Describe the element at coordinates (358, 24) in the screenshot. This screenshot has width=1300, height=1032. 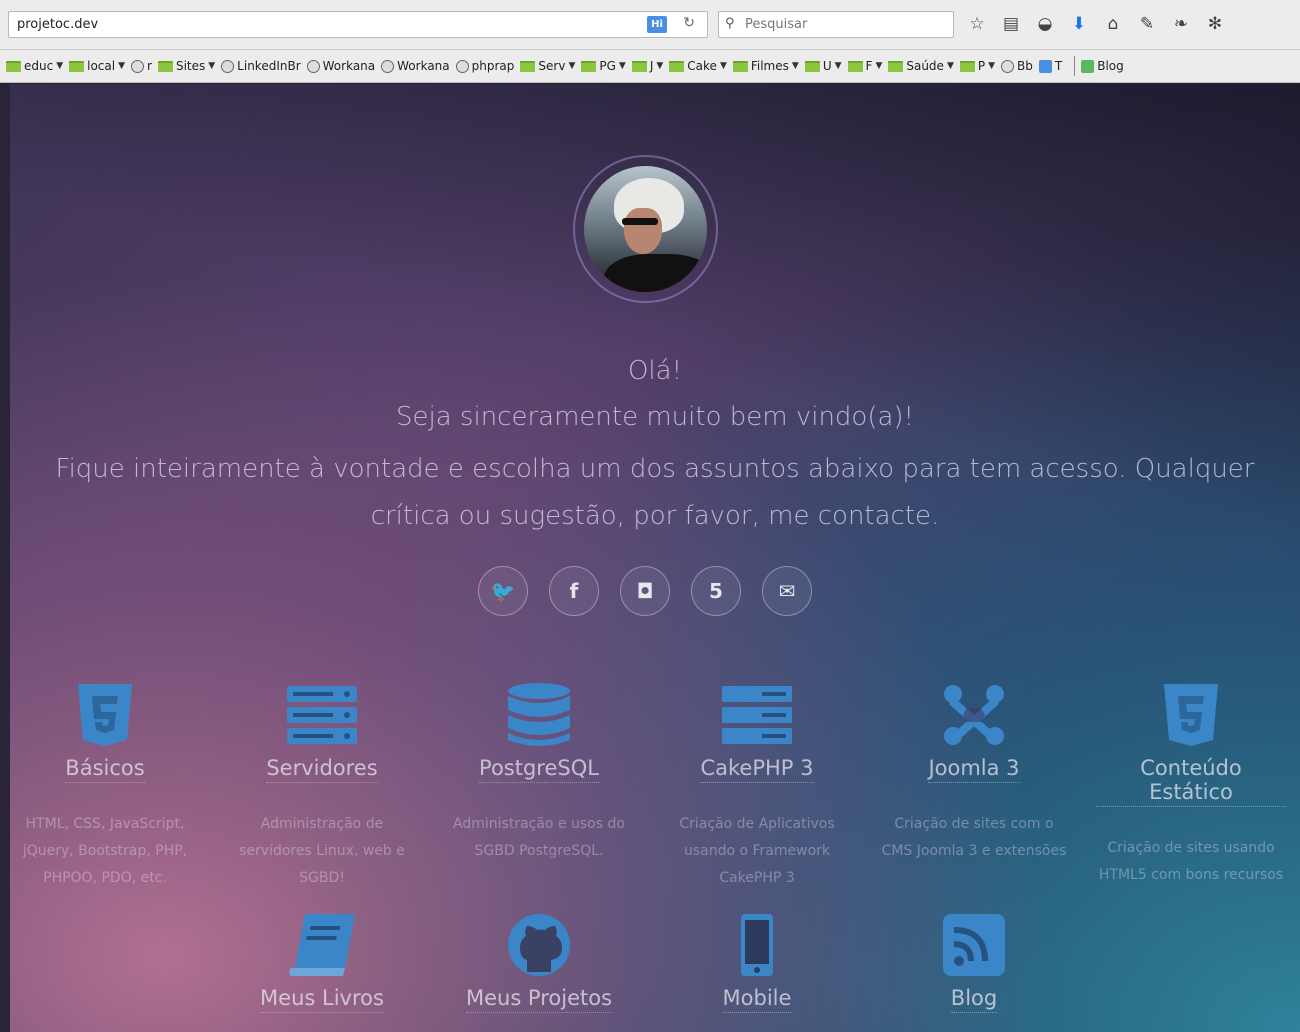
I see `url-bar: projetoc.dev Hi ↻` at that location.